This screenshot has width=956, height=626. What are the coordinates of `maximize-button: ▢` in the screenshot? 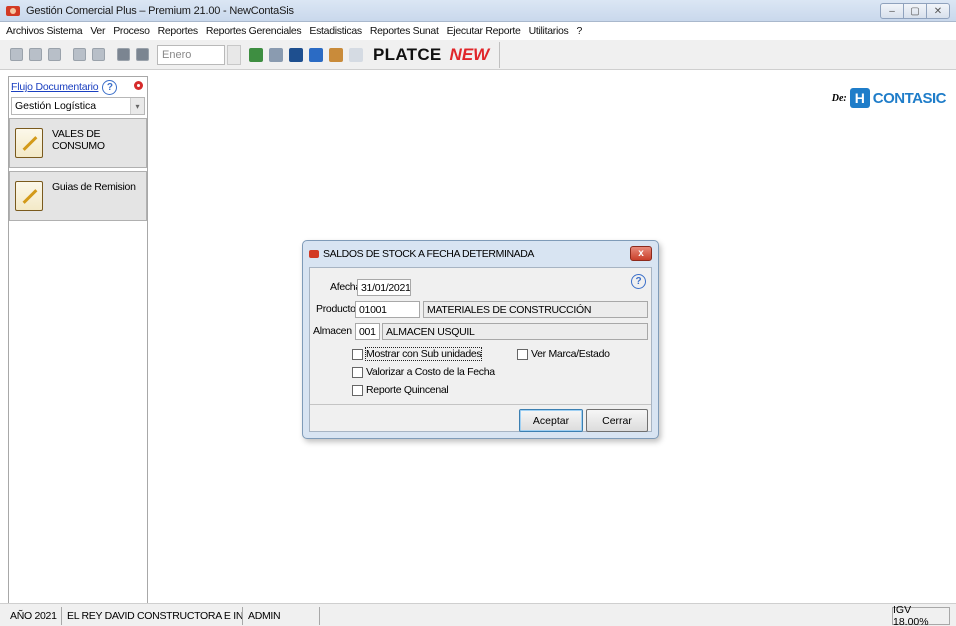 It's located at (915, 11).